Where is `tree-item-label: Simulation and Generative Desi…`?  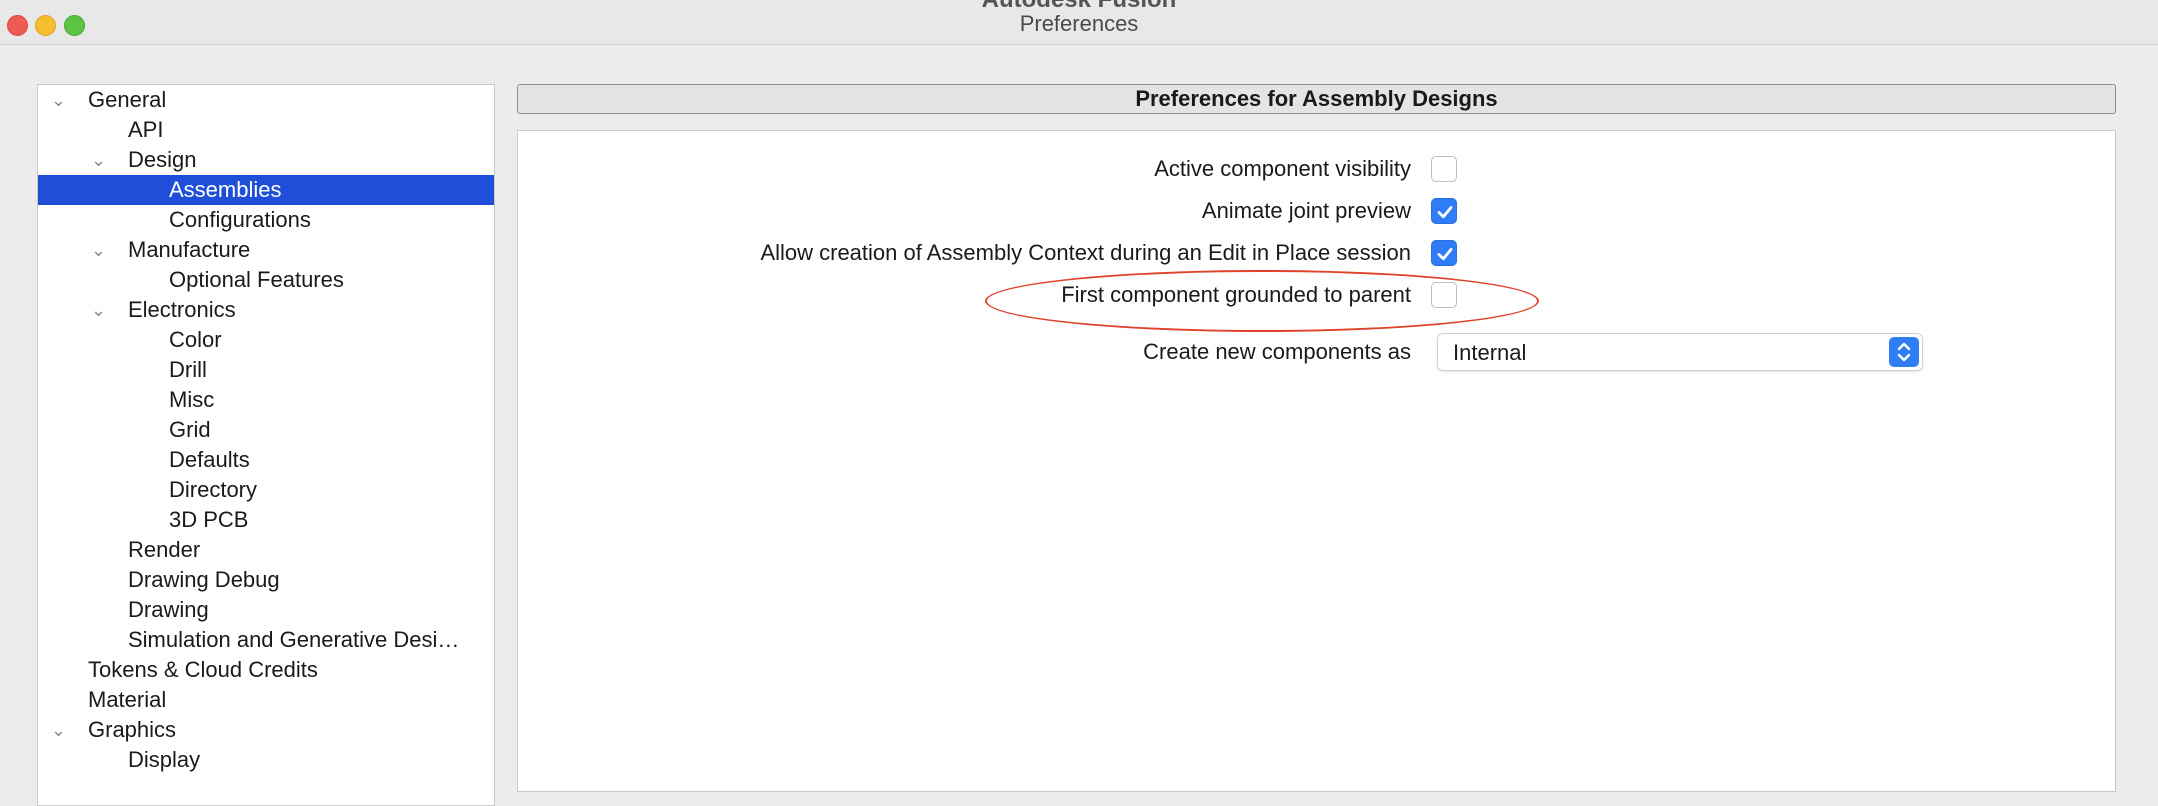
tree-item-label: Simulation and Generative Desi… is located at coordinates (294, 639).